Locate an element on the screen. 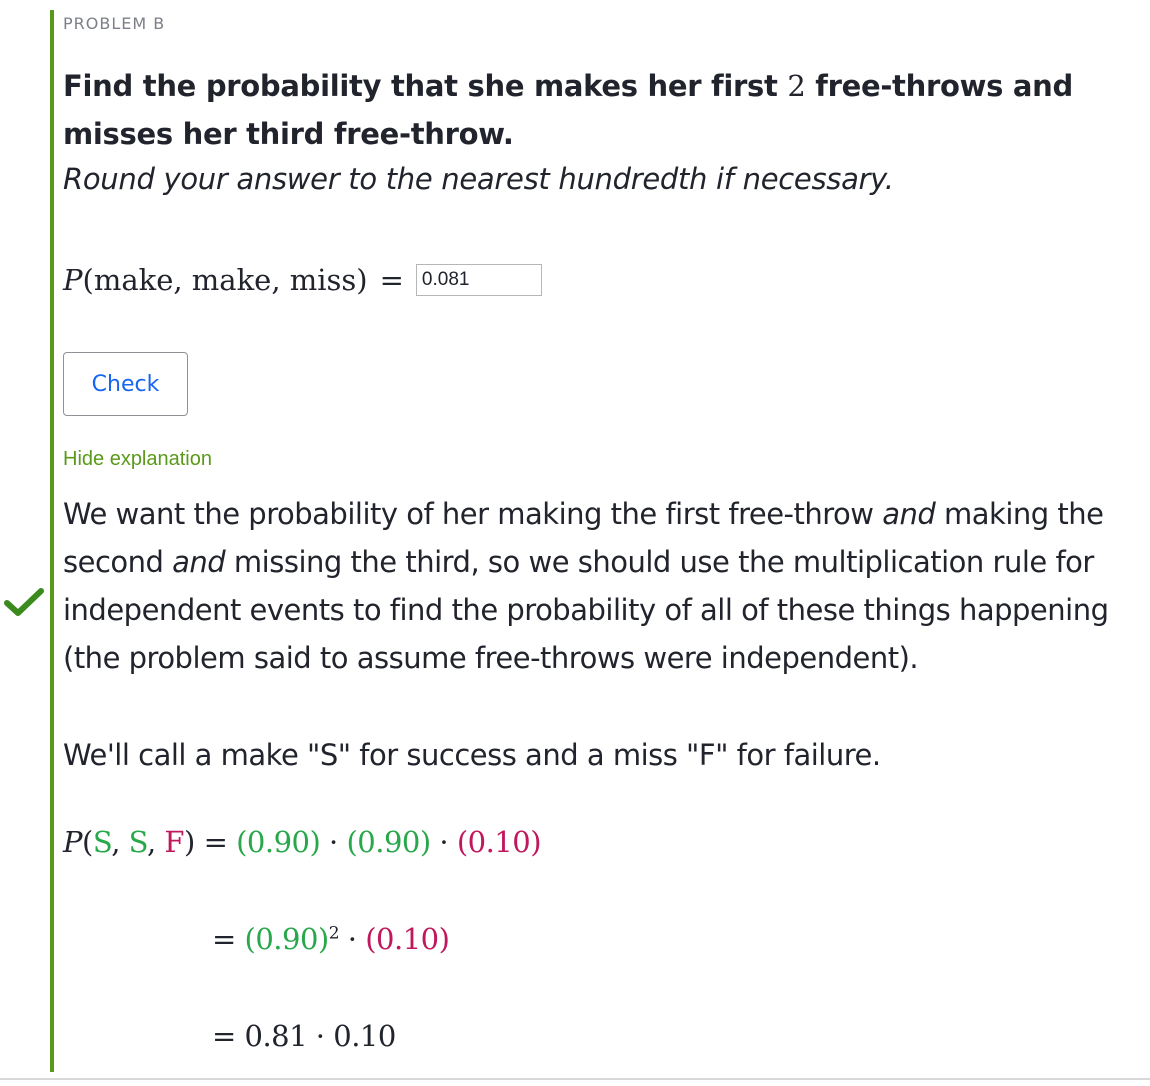 Image resolution: width=1150 pixels, height=1086 pixels. eq2-equals: = is located at coordinates (228, 939).